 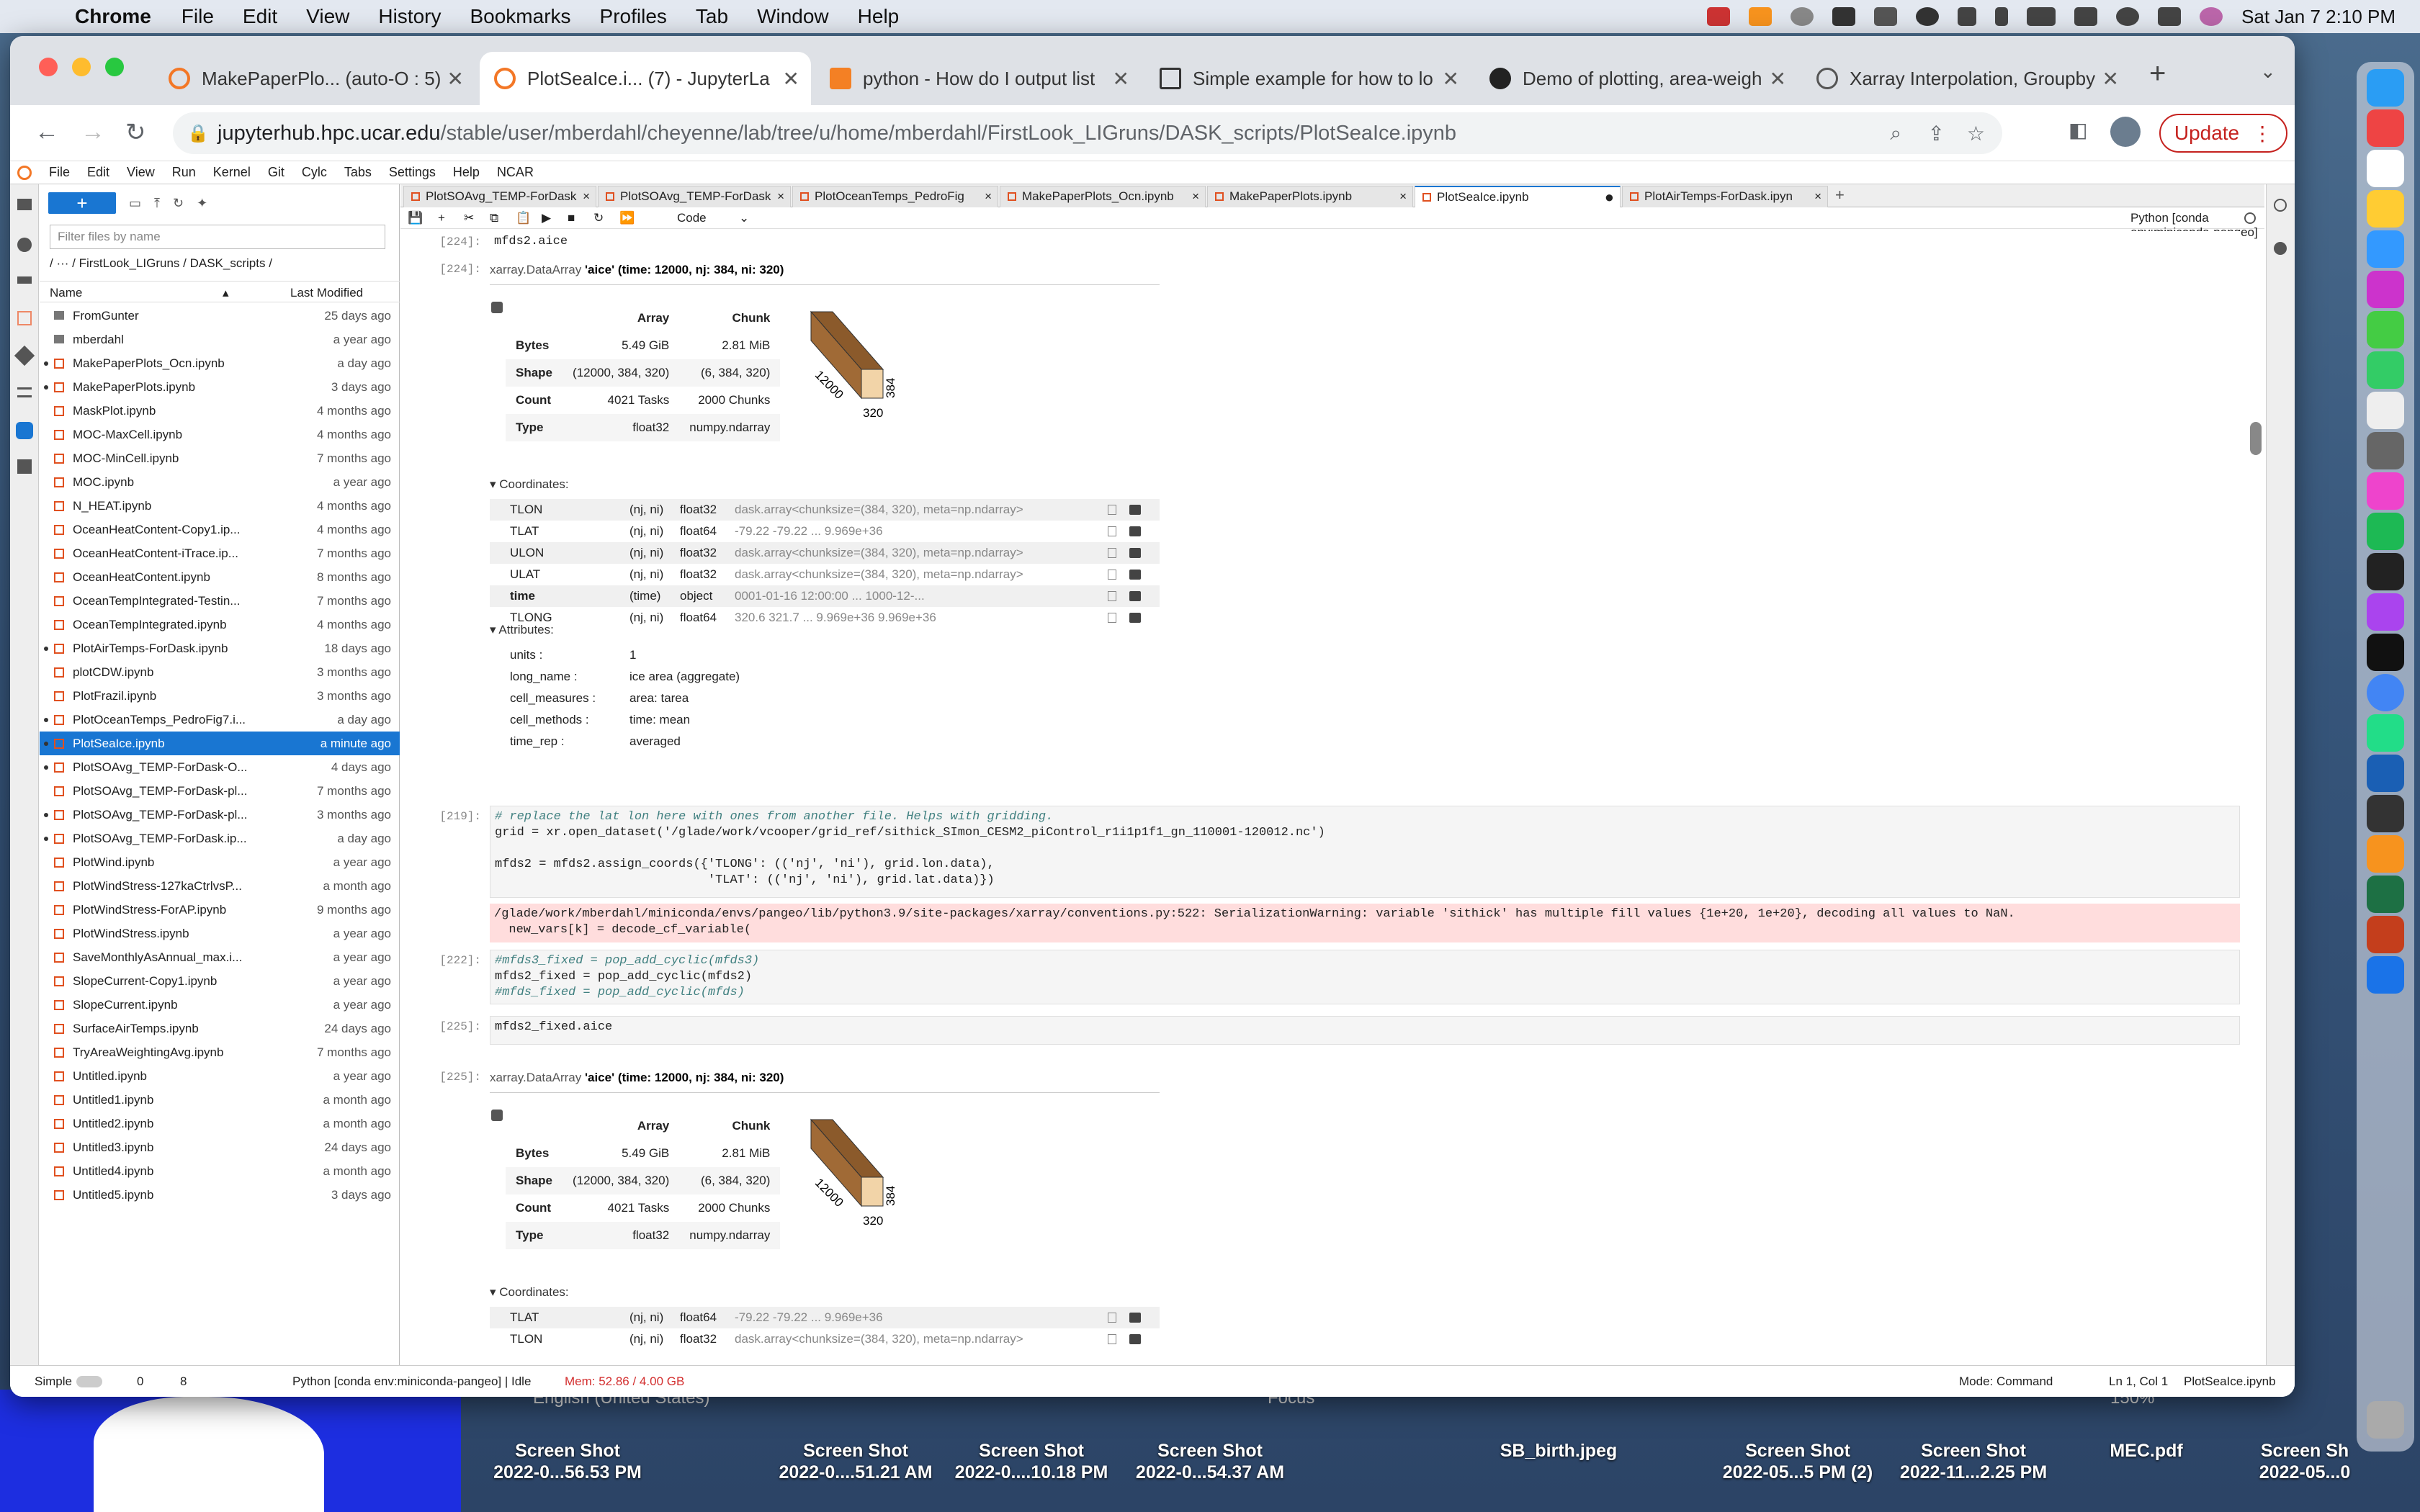 I want to click on sidepanel-icon: ◧, so click(x=2078, y=130).